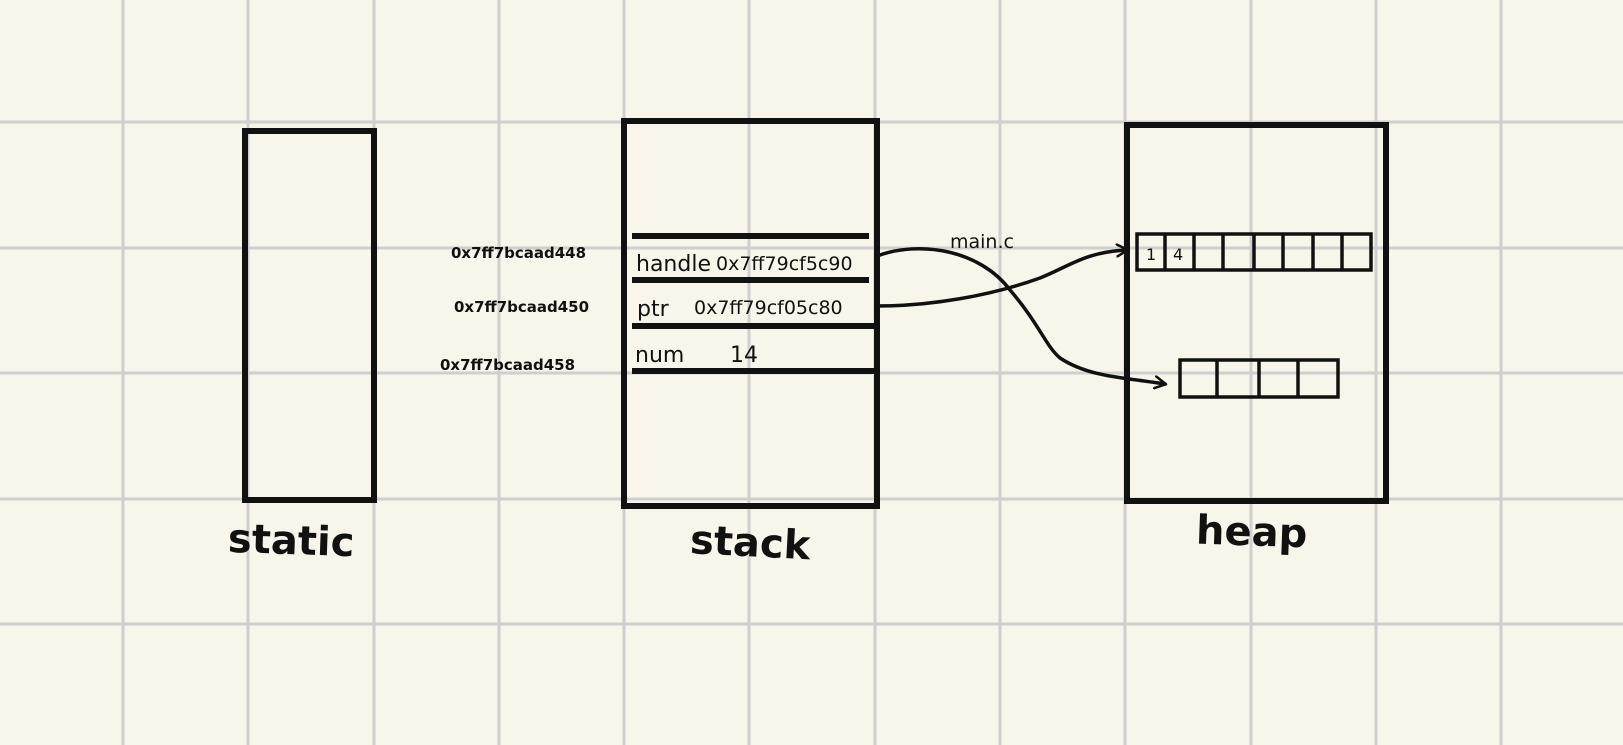 Image resolution: width=1623 pixels, height=745 pixels. What do you see at coordinates (768, 308) in the screenshot?
I see `stack-variable-value: 0x7ff79cf05c80` at bounding box center [768, 308].